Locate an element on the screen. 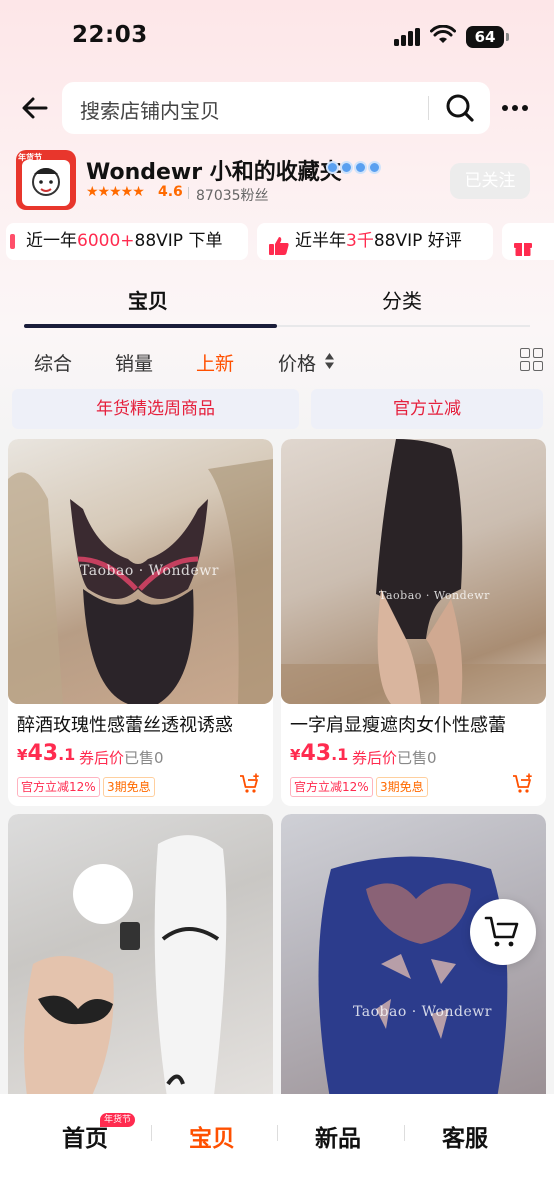  perk-more is located at coordinates (528, 241).